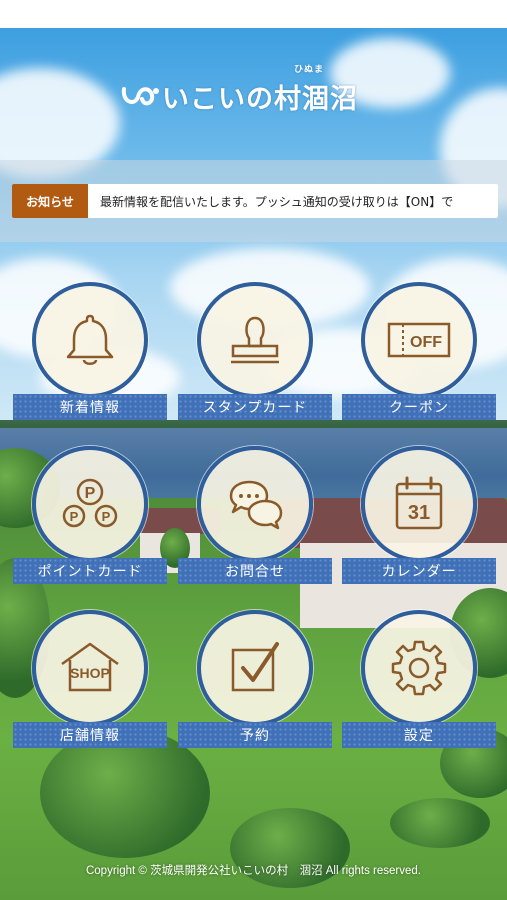  Describe the element at coordinates (255, 571) in the screenshot. I see `menu-contact-label: お問合せ` at that location.